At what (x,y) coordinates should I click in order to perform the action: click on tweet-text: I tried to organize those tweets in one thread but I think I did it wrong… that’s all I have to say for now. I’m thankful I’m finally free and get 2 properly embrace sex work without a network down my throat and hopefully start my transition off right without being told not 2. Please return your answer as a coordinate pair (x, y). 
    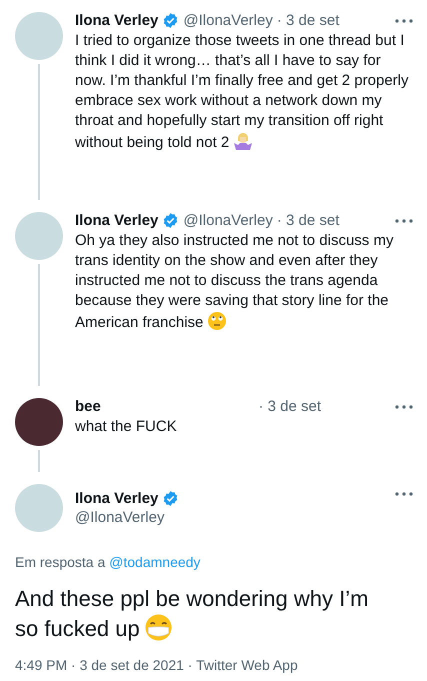
    Looking at the image, I should click on (242, 92).